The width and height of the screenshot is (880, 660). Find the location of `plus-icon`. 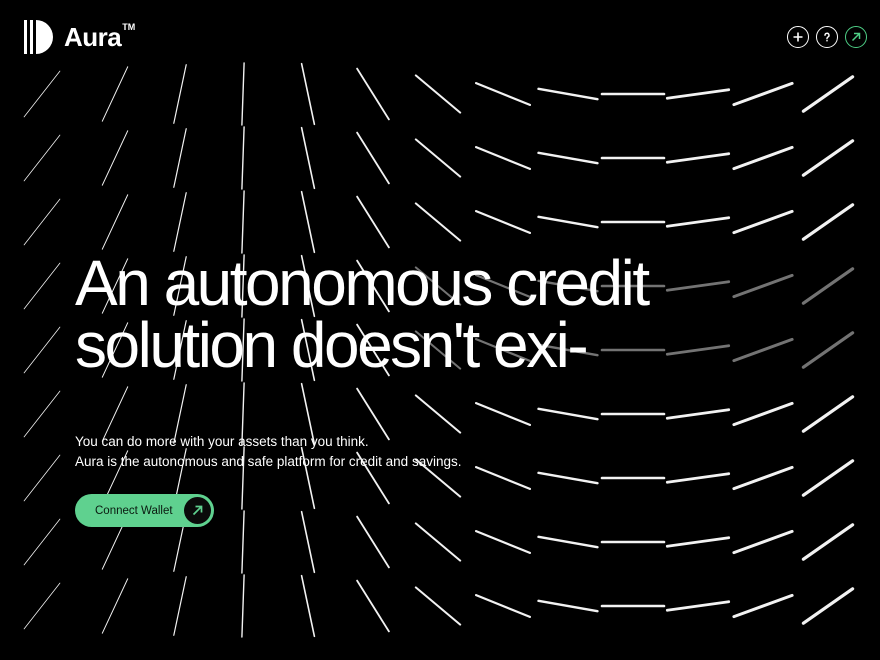

plus-icon is located at coordinates (798, 37).